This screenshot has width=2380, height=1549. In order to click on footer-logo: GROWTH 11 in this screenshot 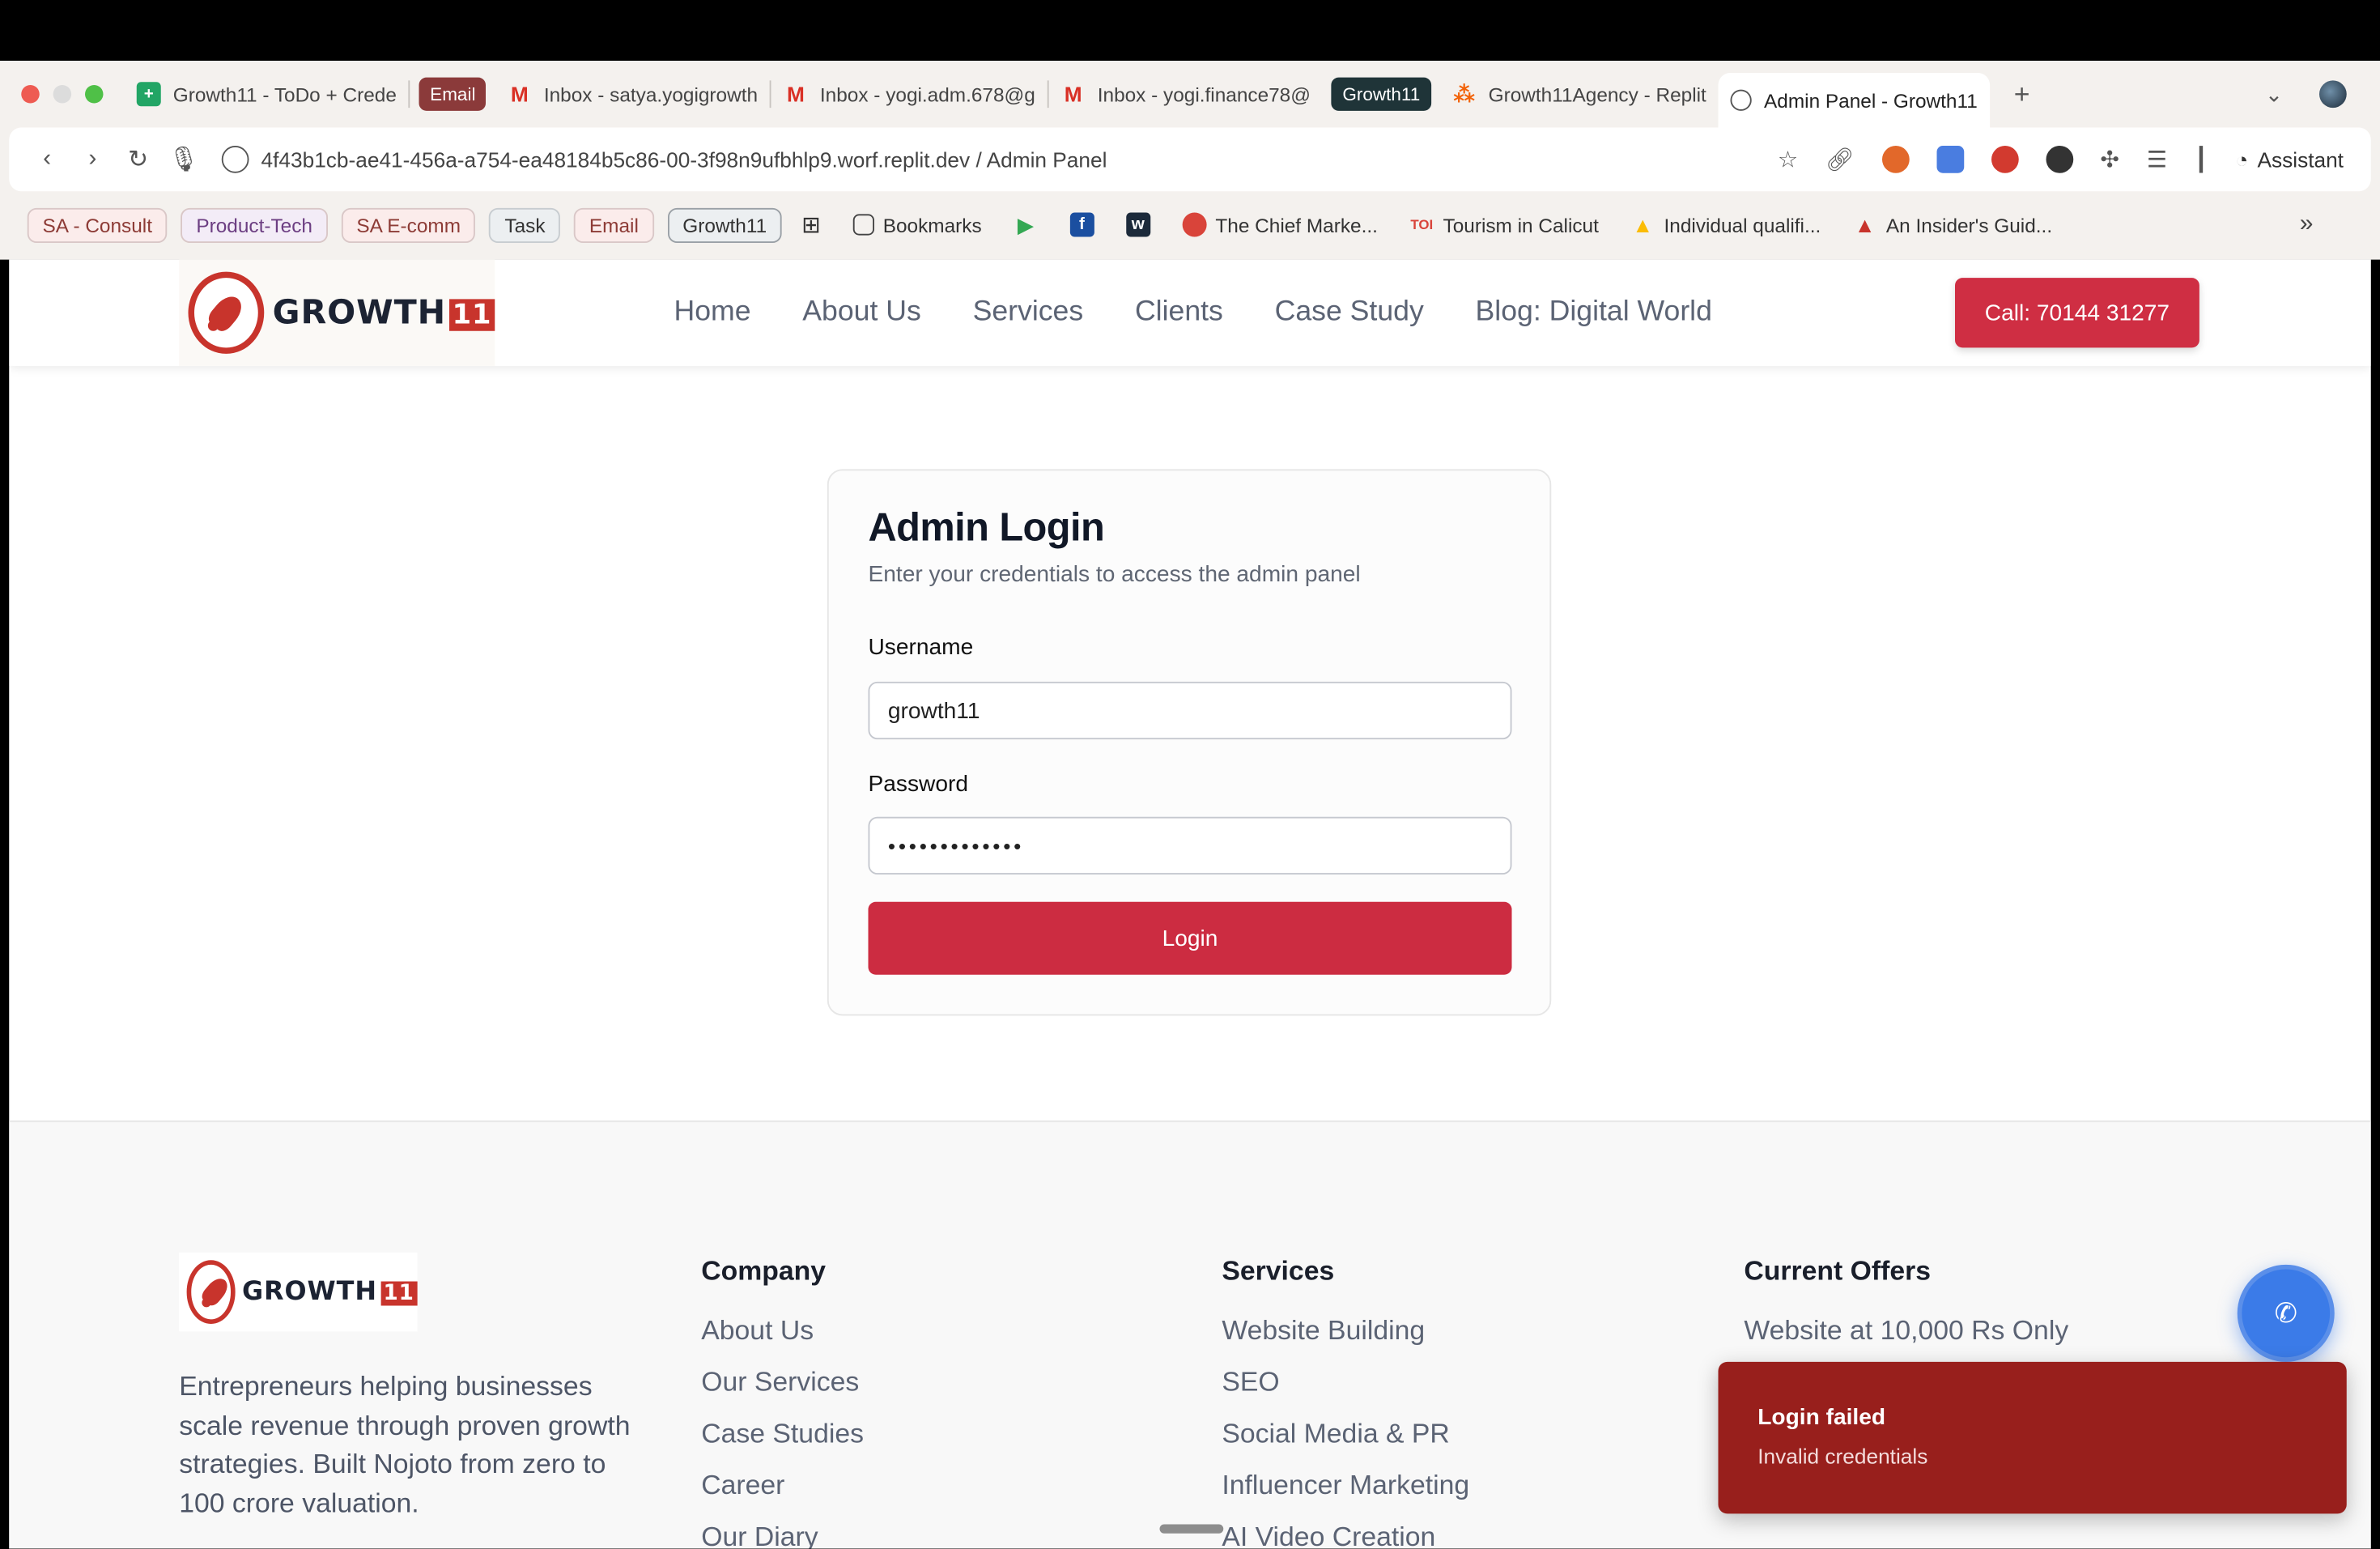, I will do `click(298, 1292)`.